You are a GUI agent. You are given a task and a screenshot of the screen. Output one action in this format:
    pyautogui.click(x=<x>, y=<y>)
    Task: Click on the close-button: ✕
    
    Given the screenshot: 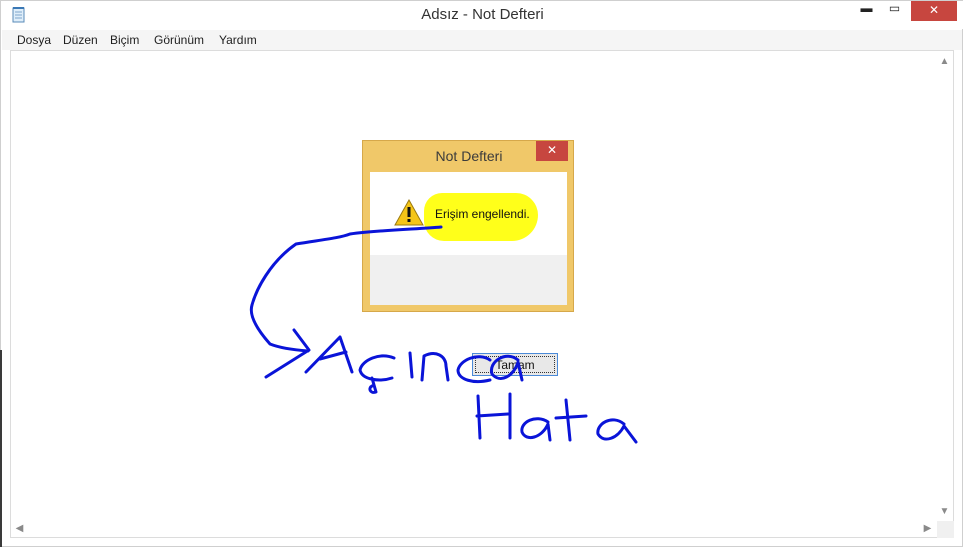 What is the action you would take?
    pyautogui.click(x=934, y=11)
    